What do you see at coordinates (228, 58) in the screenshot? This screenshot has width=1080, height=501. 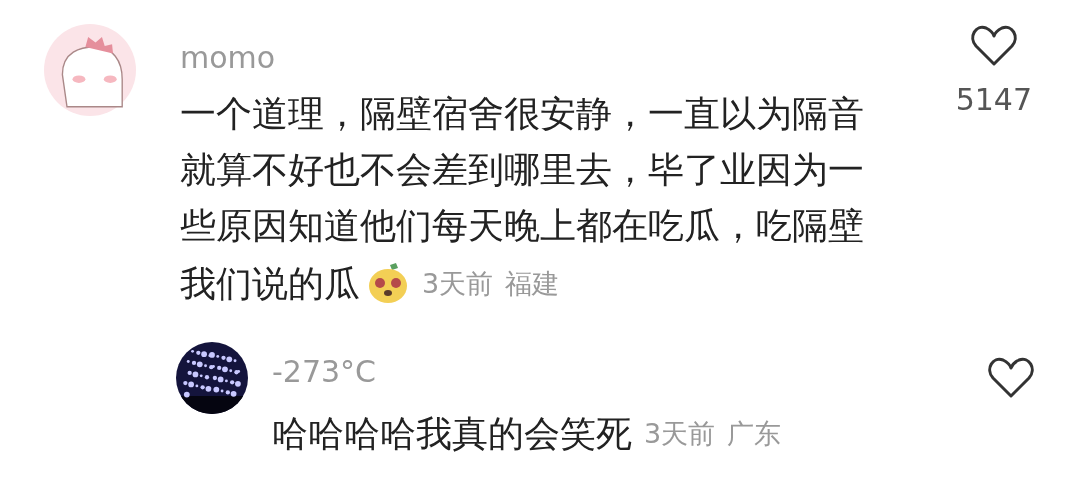 I see `username: momo` at bounding box center [228, 58].